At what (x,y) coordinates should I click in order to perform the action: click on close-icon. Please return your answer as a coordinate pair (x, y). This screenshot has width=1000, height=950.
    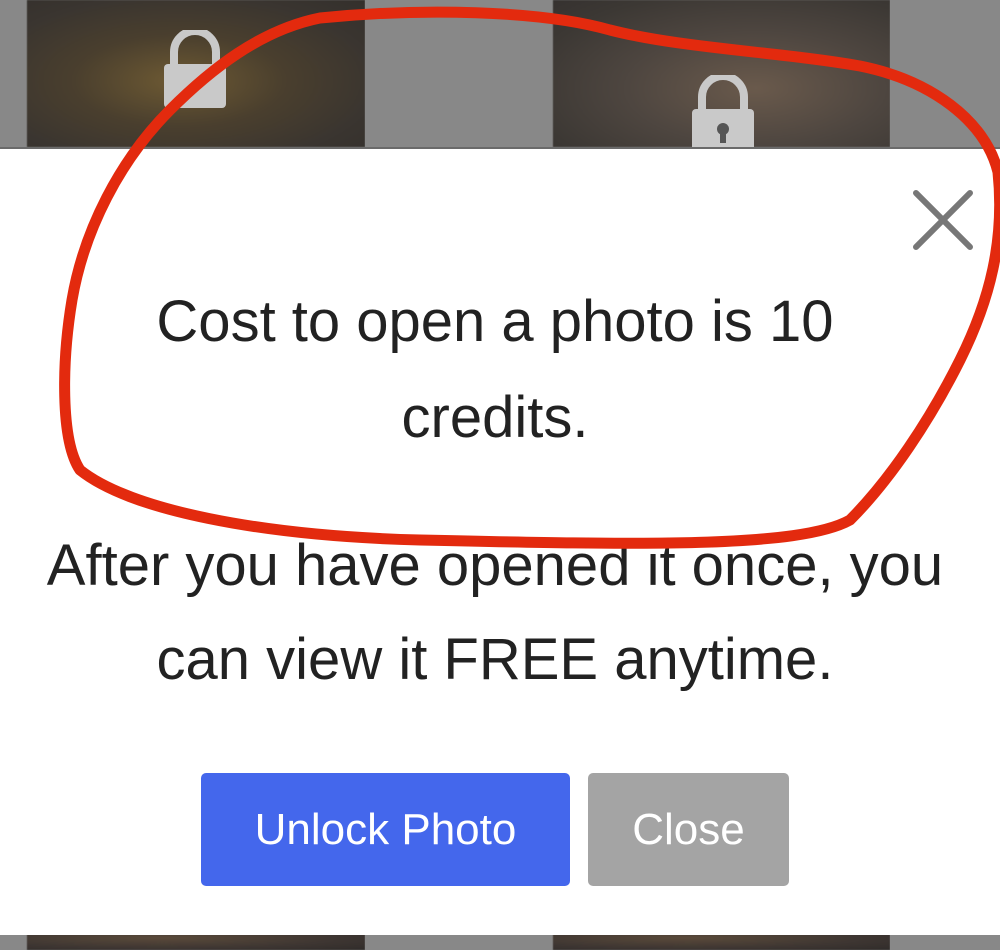
    Looking at the image, I should click on (943, 220).